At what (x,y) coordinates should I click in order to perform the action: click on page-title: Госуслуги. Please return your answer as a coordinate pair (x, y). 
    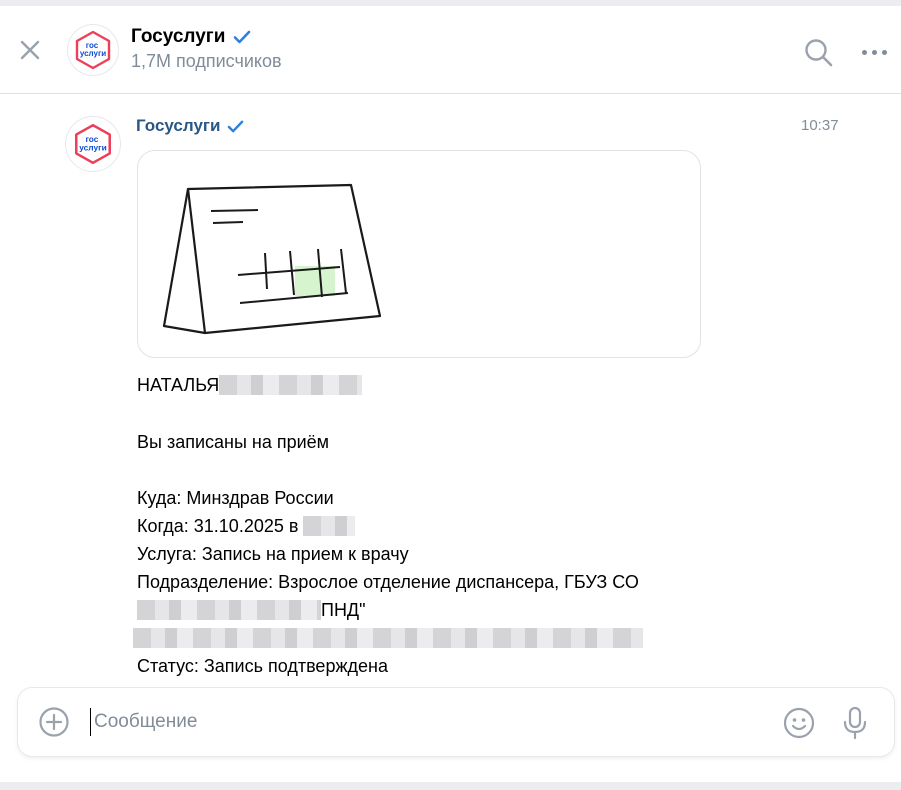
    Looking at the image, I should click on (191, 37).